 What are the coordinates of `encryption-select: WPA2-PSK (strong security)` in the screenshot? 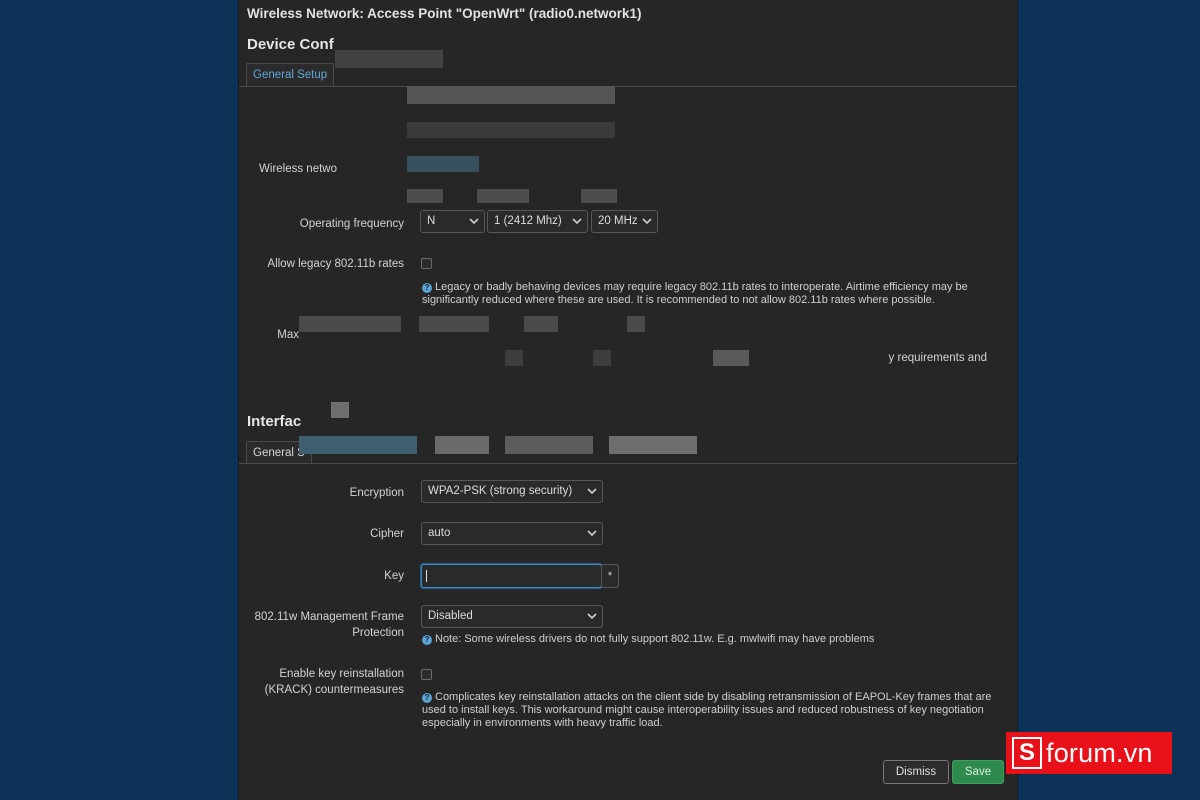 It's located at (512, 491).